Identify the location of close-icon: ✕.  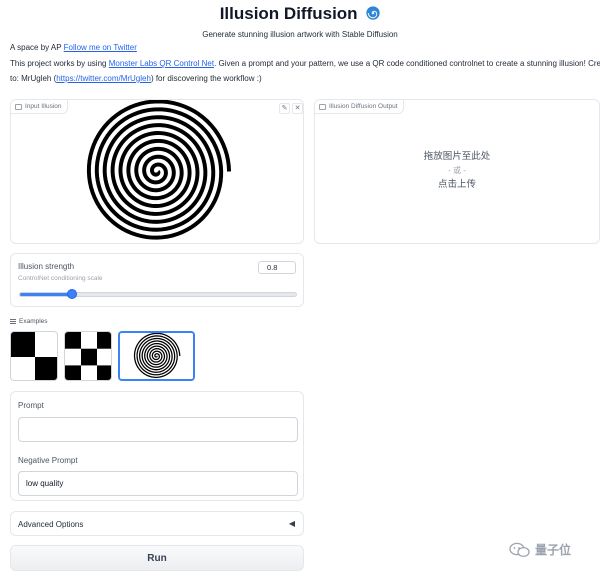
(297, 108).